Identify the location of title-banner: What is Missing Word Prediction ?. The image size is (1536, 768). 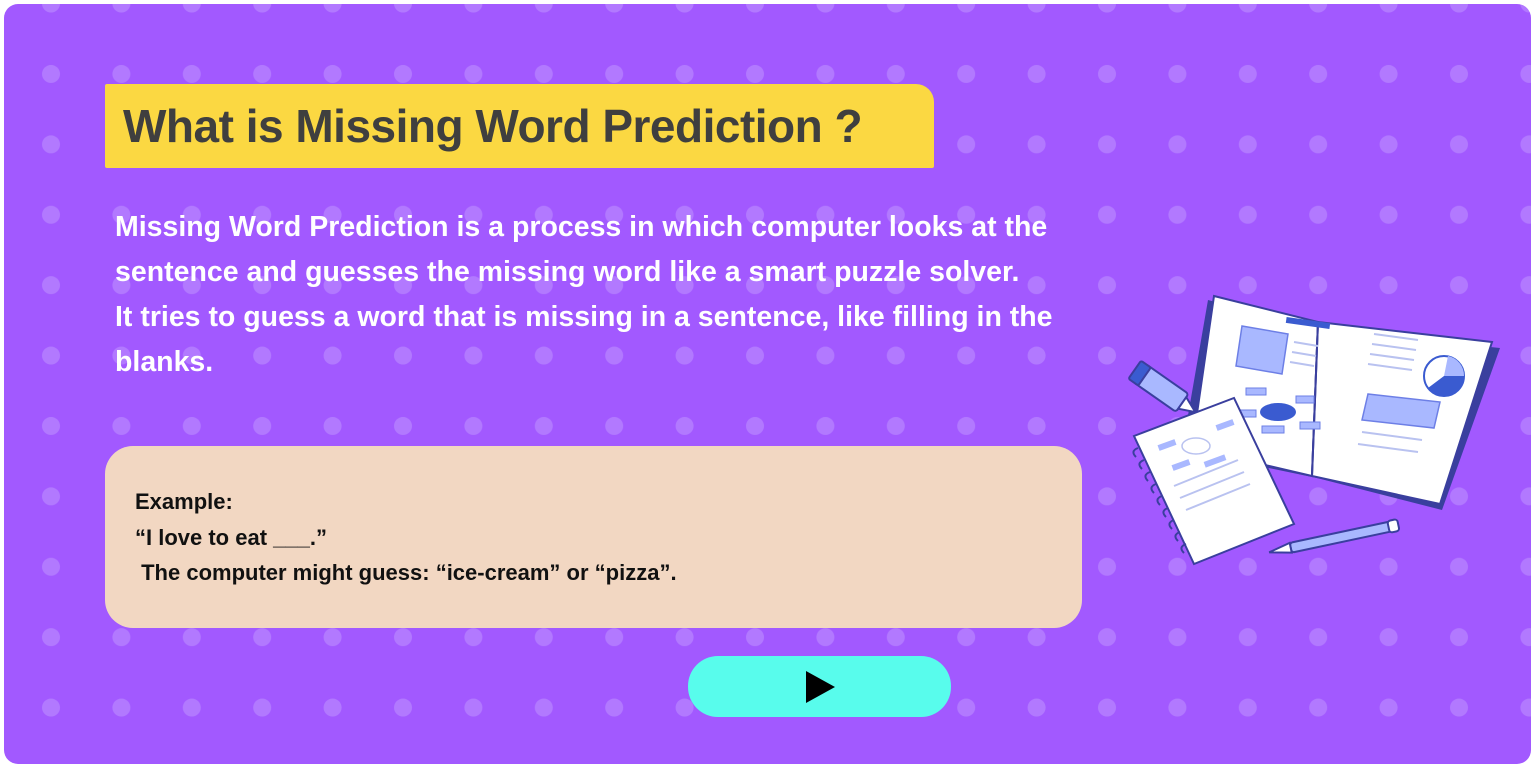
(519, 126).